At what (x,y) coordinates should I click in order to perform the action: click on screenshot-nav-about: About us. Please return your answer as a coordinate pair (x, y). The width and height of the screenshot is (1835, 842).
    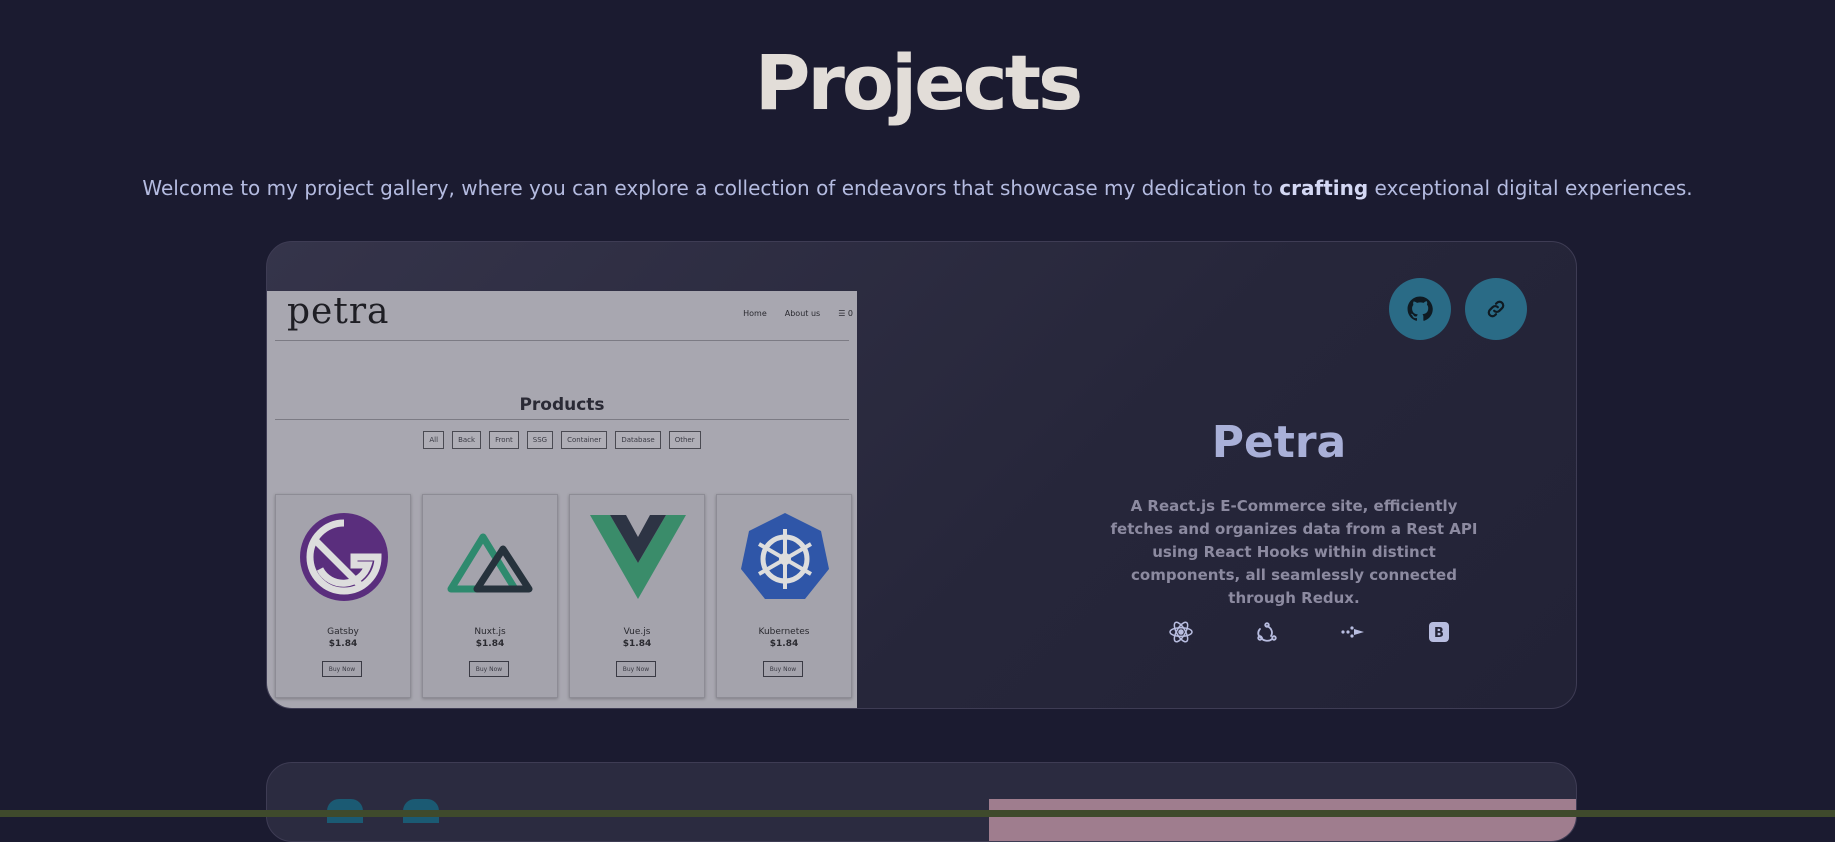
    Looking at the image, I should click on (802, 313).